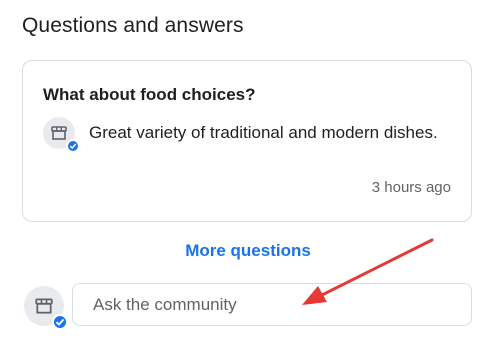 The width and height of the screenshot is (496, 346). Describe the element at coordinates (133, 25) in the screenshot. I see `section-title: Questions and answers` at that location.